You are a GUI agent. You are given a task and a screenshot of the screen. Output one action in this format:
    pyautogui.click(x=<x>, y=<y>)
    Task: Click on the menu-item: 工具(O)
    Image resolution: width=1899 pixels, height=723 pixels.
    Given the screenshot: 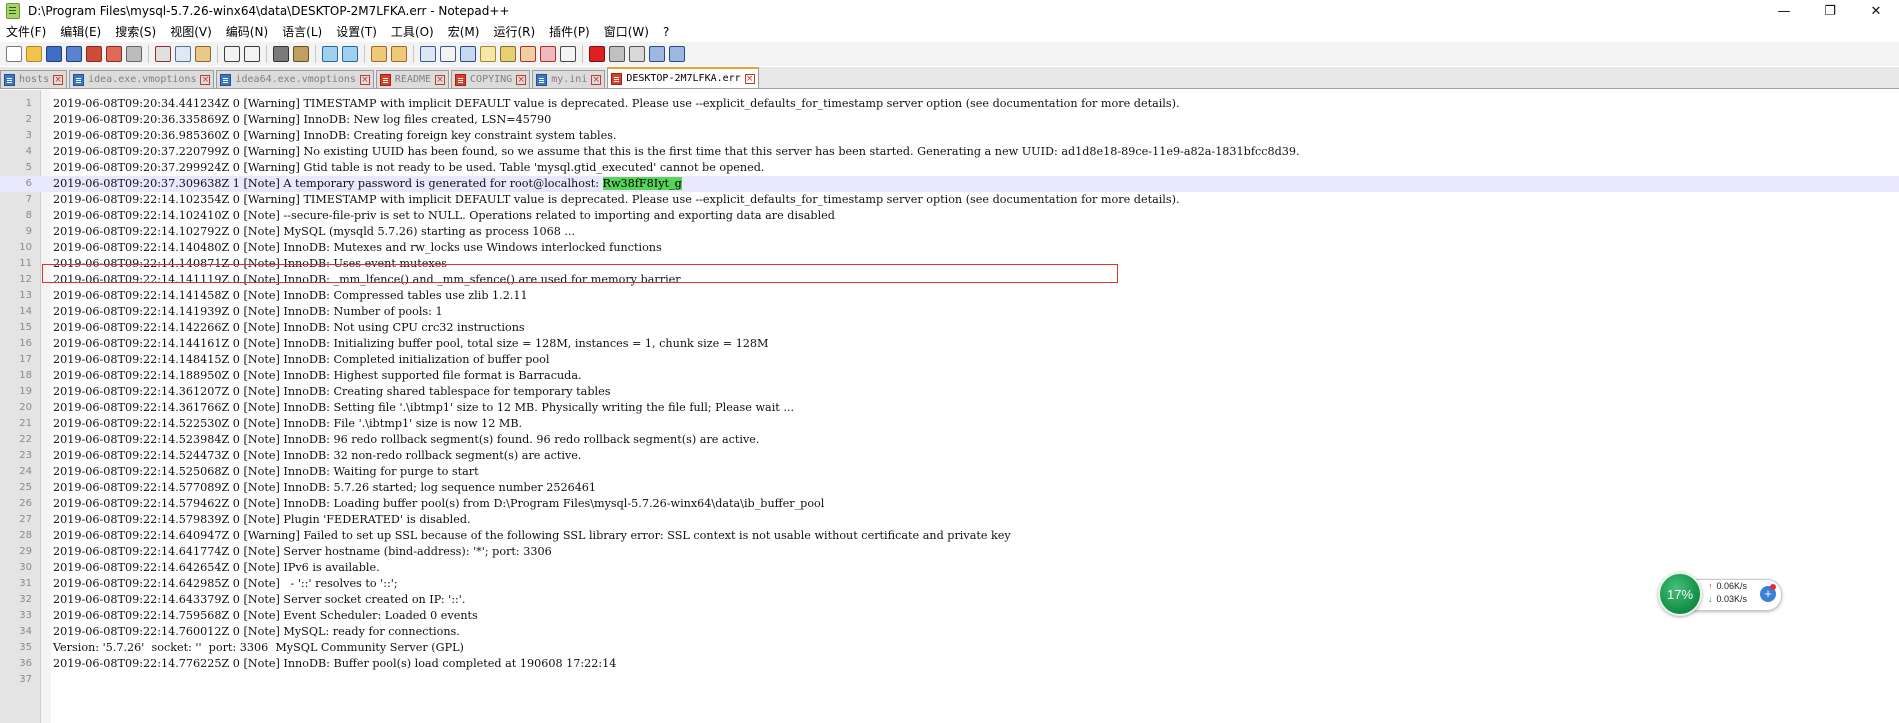 What is the action you would take?
    pyautogui.click(x=412, y=31)
    